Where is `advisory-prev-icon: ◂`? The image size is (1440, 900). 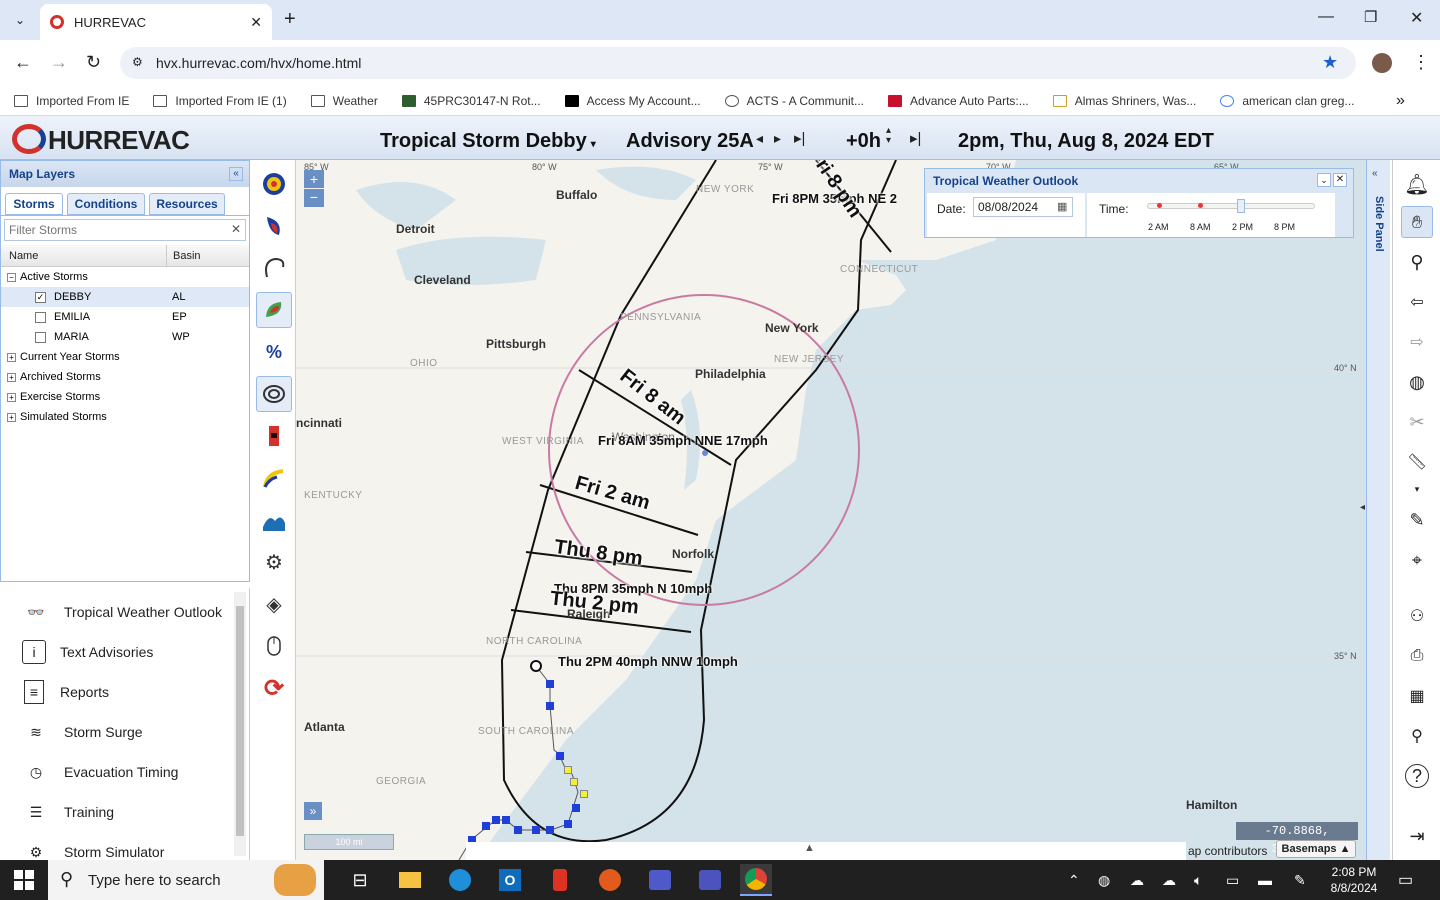
advisory-prev-icon: ◂ is located at coordinates (759, 138).